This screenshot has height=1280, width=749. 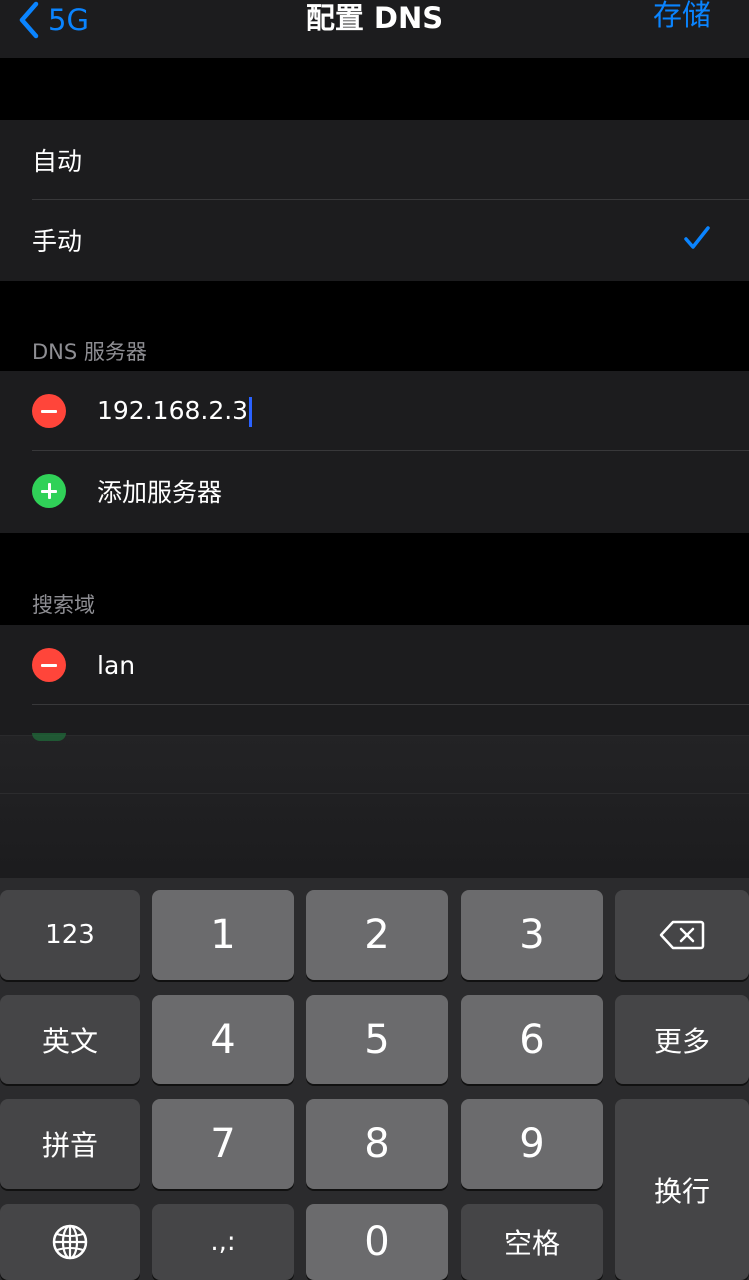 I want to click on key-delete, so click(x=682, y=935).